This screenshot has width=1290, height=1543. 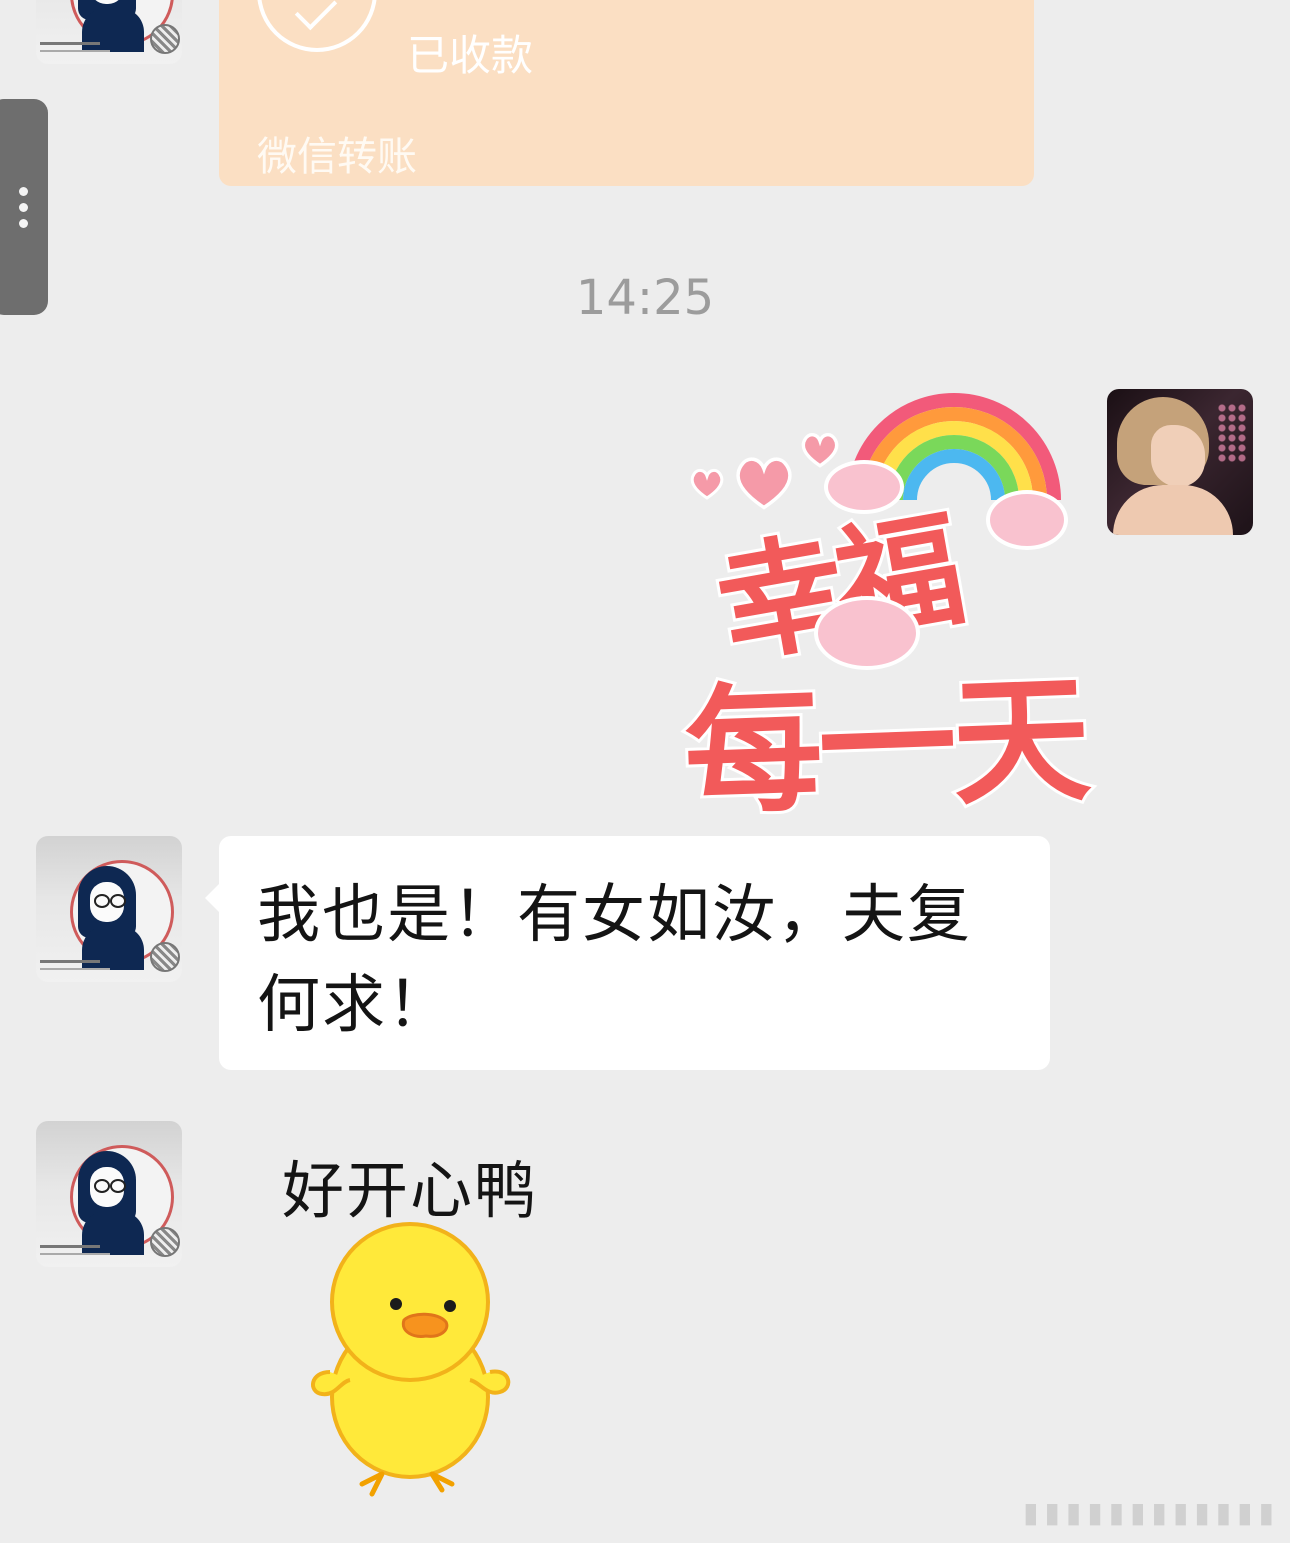 What do you see at coordinates (1151, 1512) in the screenshot?
I see `watermark: ▮▮▮▮▮▮▮▮▮▮▮▮` at bounding box center [1151, 1512].